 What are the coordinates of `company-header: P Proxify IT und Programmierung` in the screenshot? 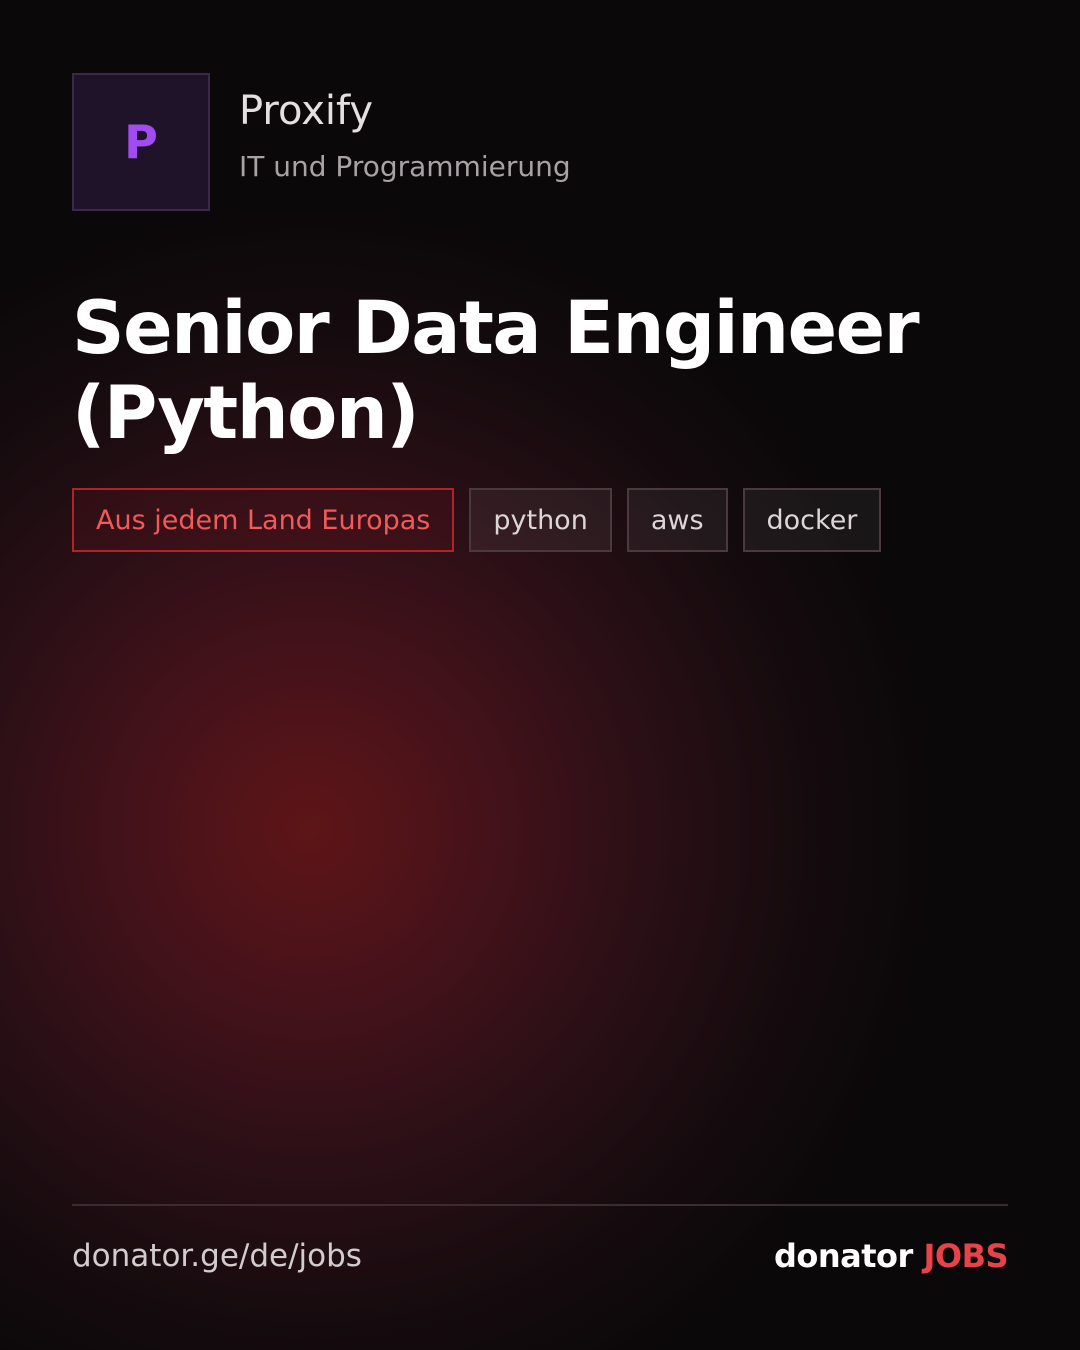 It's located at (321, 142).